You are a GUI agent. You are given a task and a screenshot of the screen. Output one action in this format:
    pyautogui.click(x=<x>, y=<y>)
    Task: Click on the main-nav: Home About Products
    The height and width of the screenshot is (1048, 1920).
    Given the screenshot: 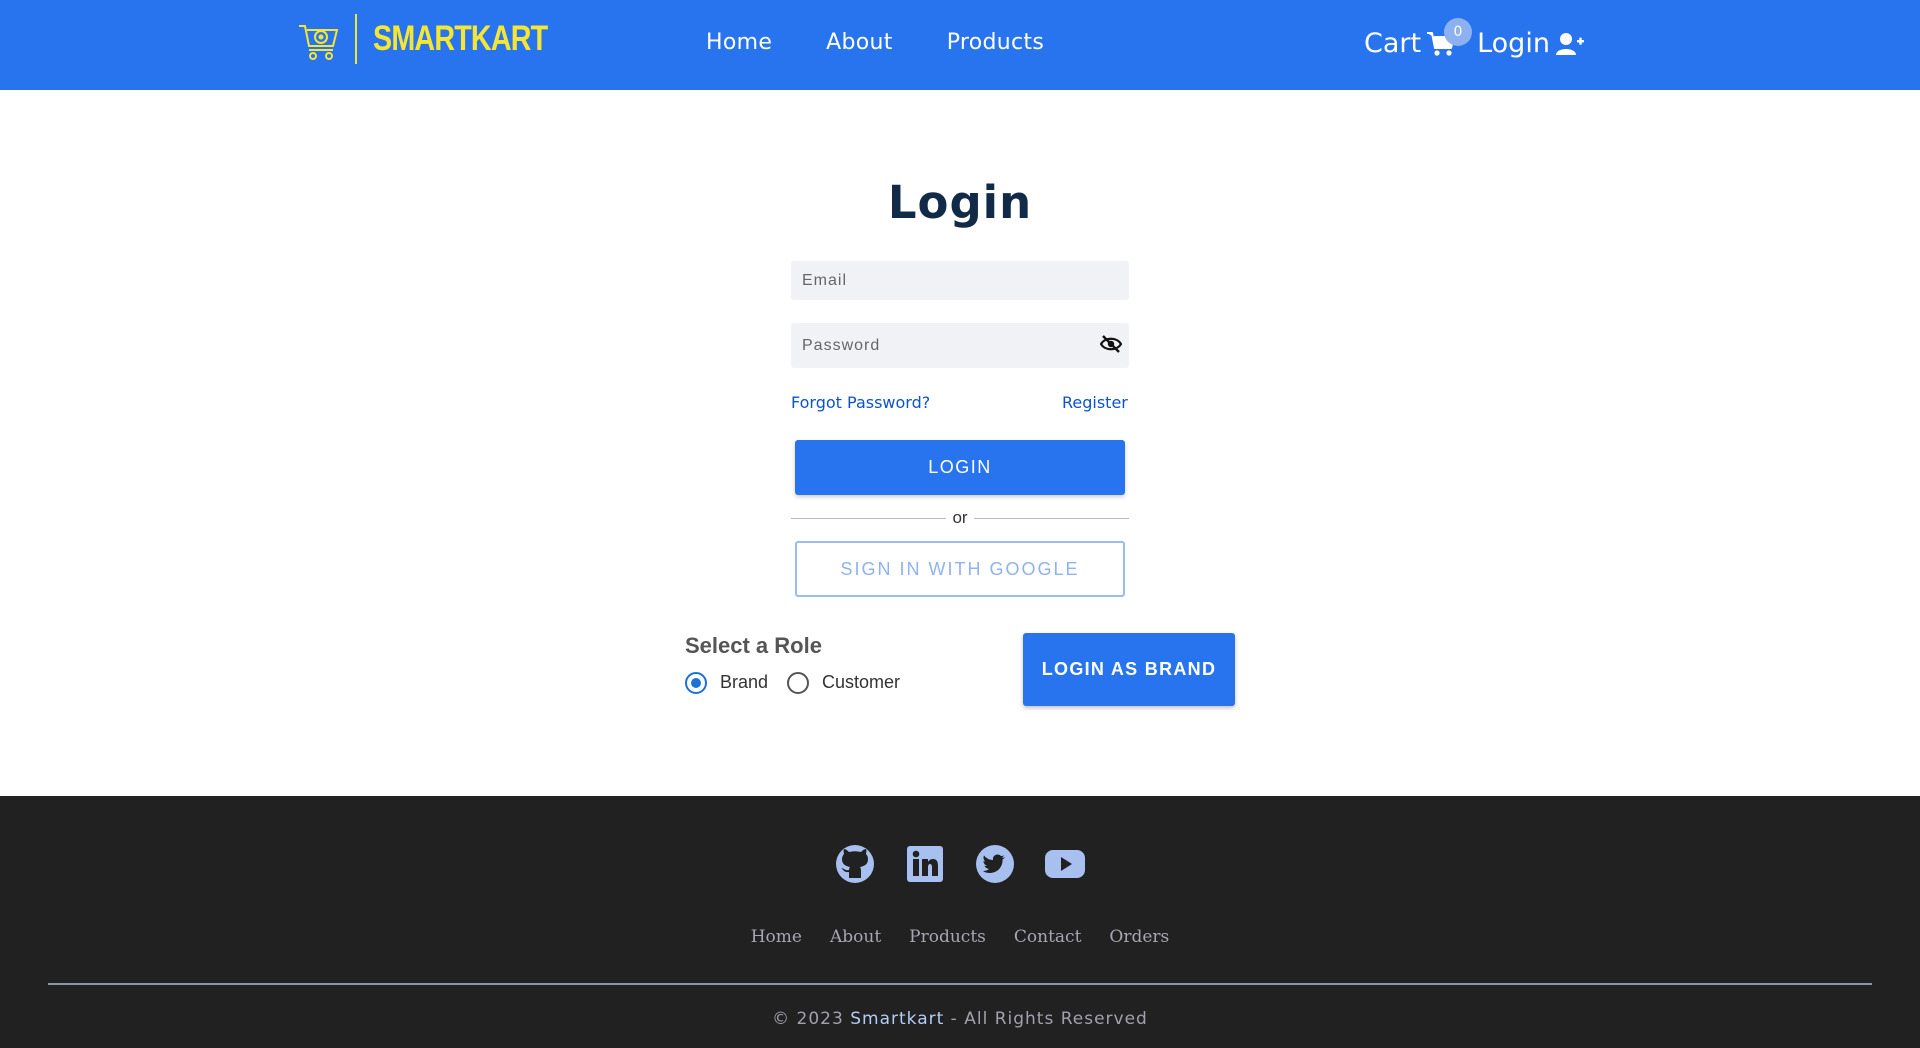 What is the action you would take?
    pyautogui.click(x=902, y=42)
    